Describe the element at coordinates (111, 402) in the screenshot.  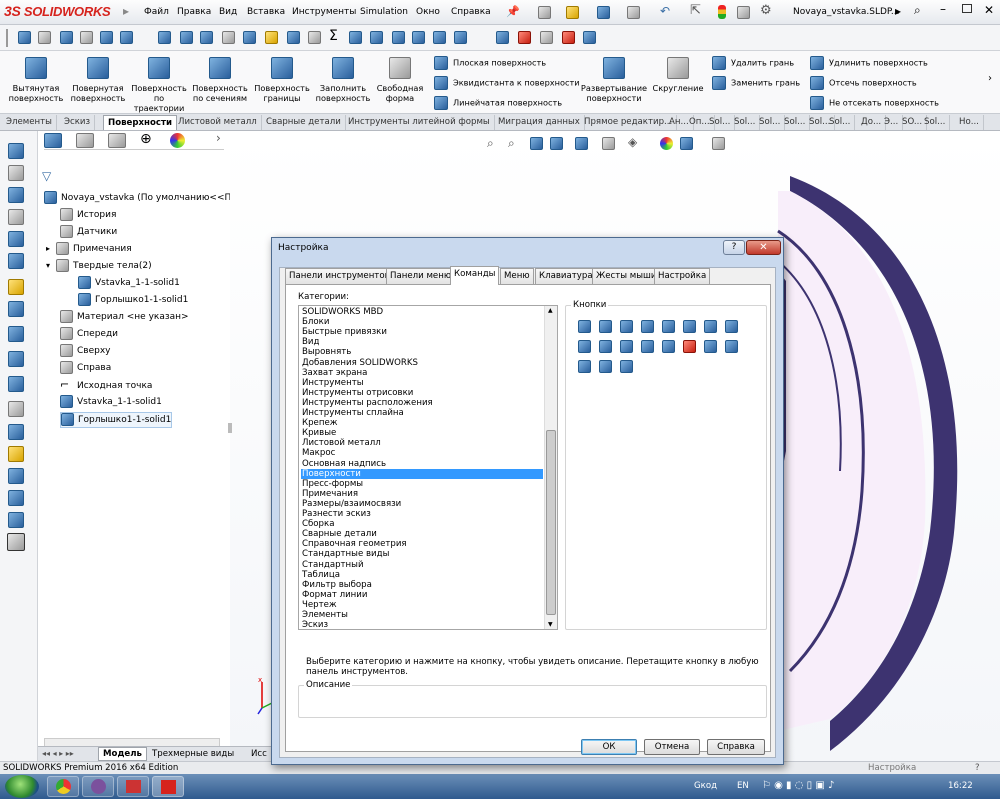
I see `tree-item-feature-1: Vstavka_1-1-solid1` at that location.